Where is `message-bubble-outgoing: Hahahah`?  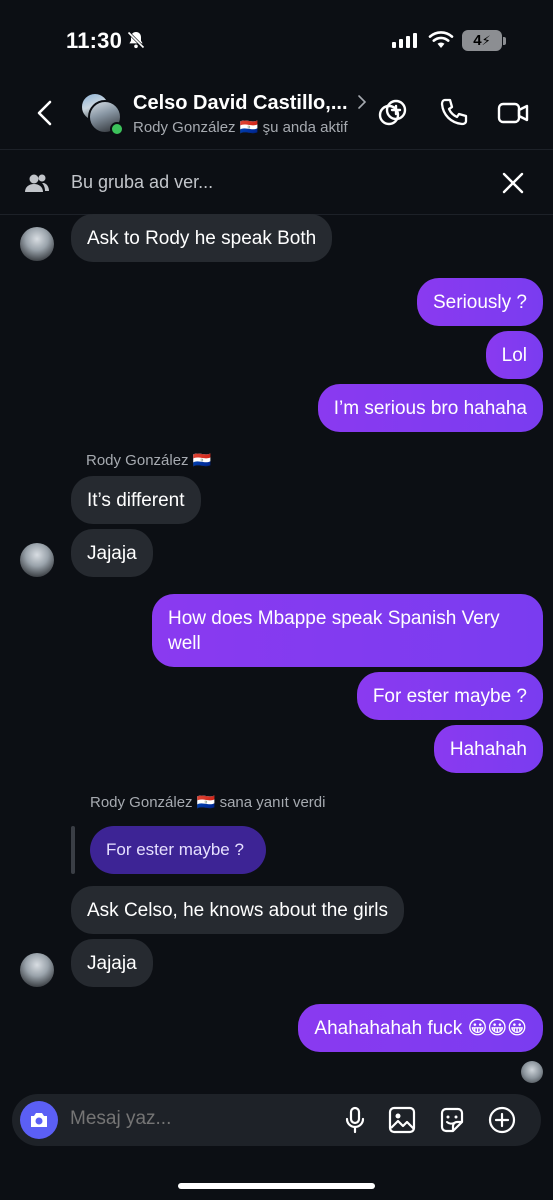 message-bubble-outgoing: Hahahah is located at coordinates (488, 749).